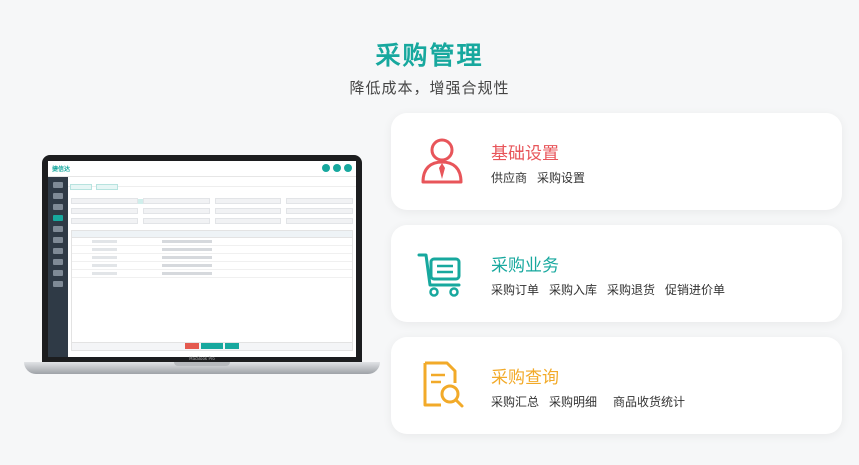  What do you see at coordinates (515, 401) in the screenshot?
I see `card-item-purchase-summary: 采购汇总` at bounding box center [515, 401].